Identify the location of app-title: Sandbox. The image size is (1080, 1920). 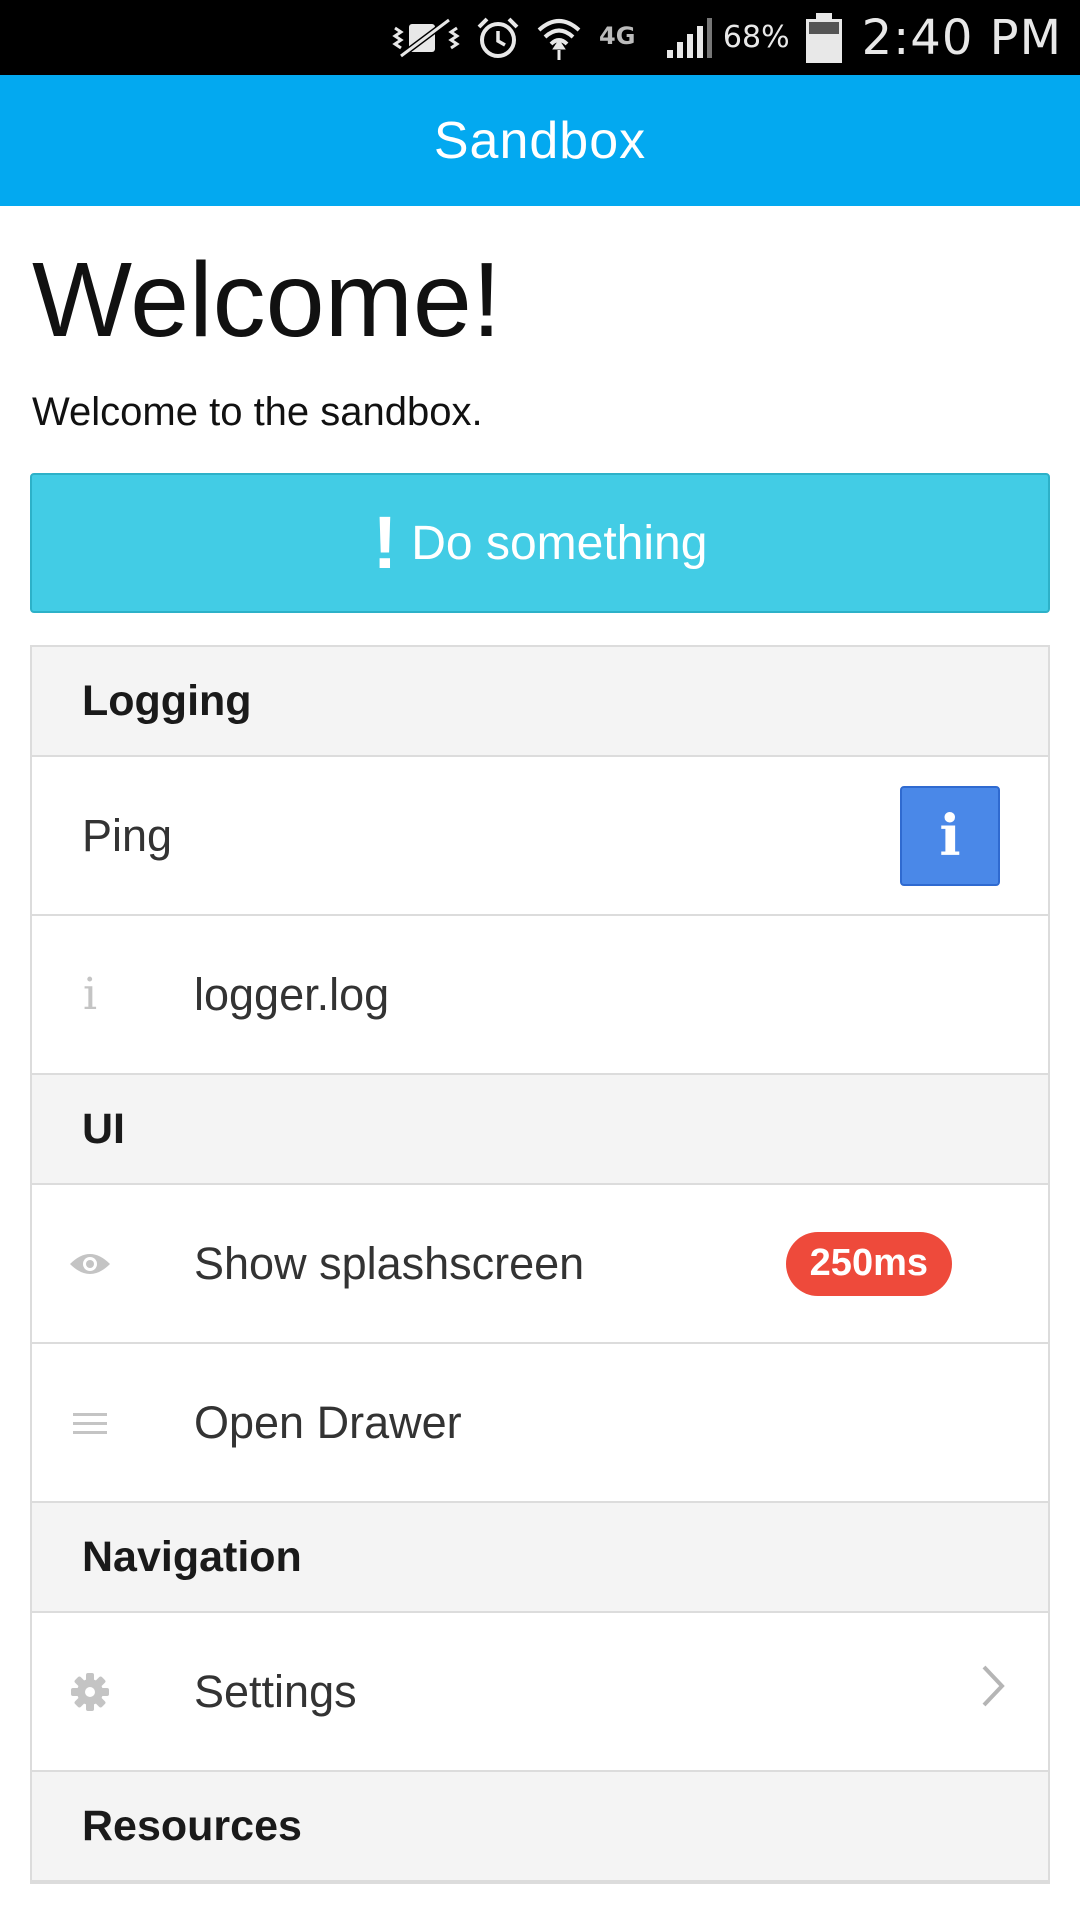
(540, 140).